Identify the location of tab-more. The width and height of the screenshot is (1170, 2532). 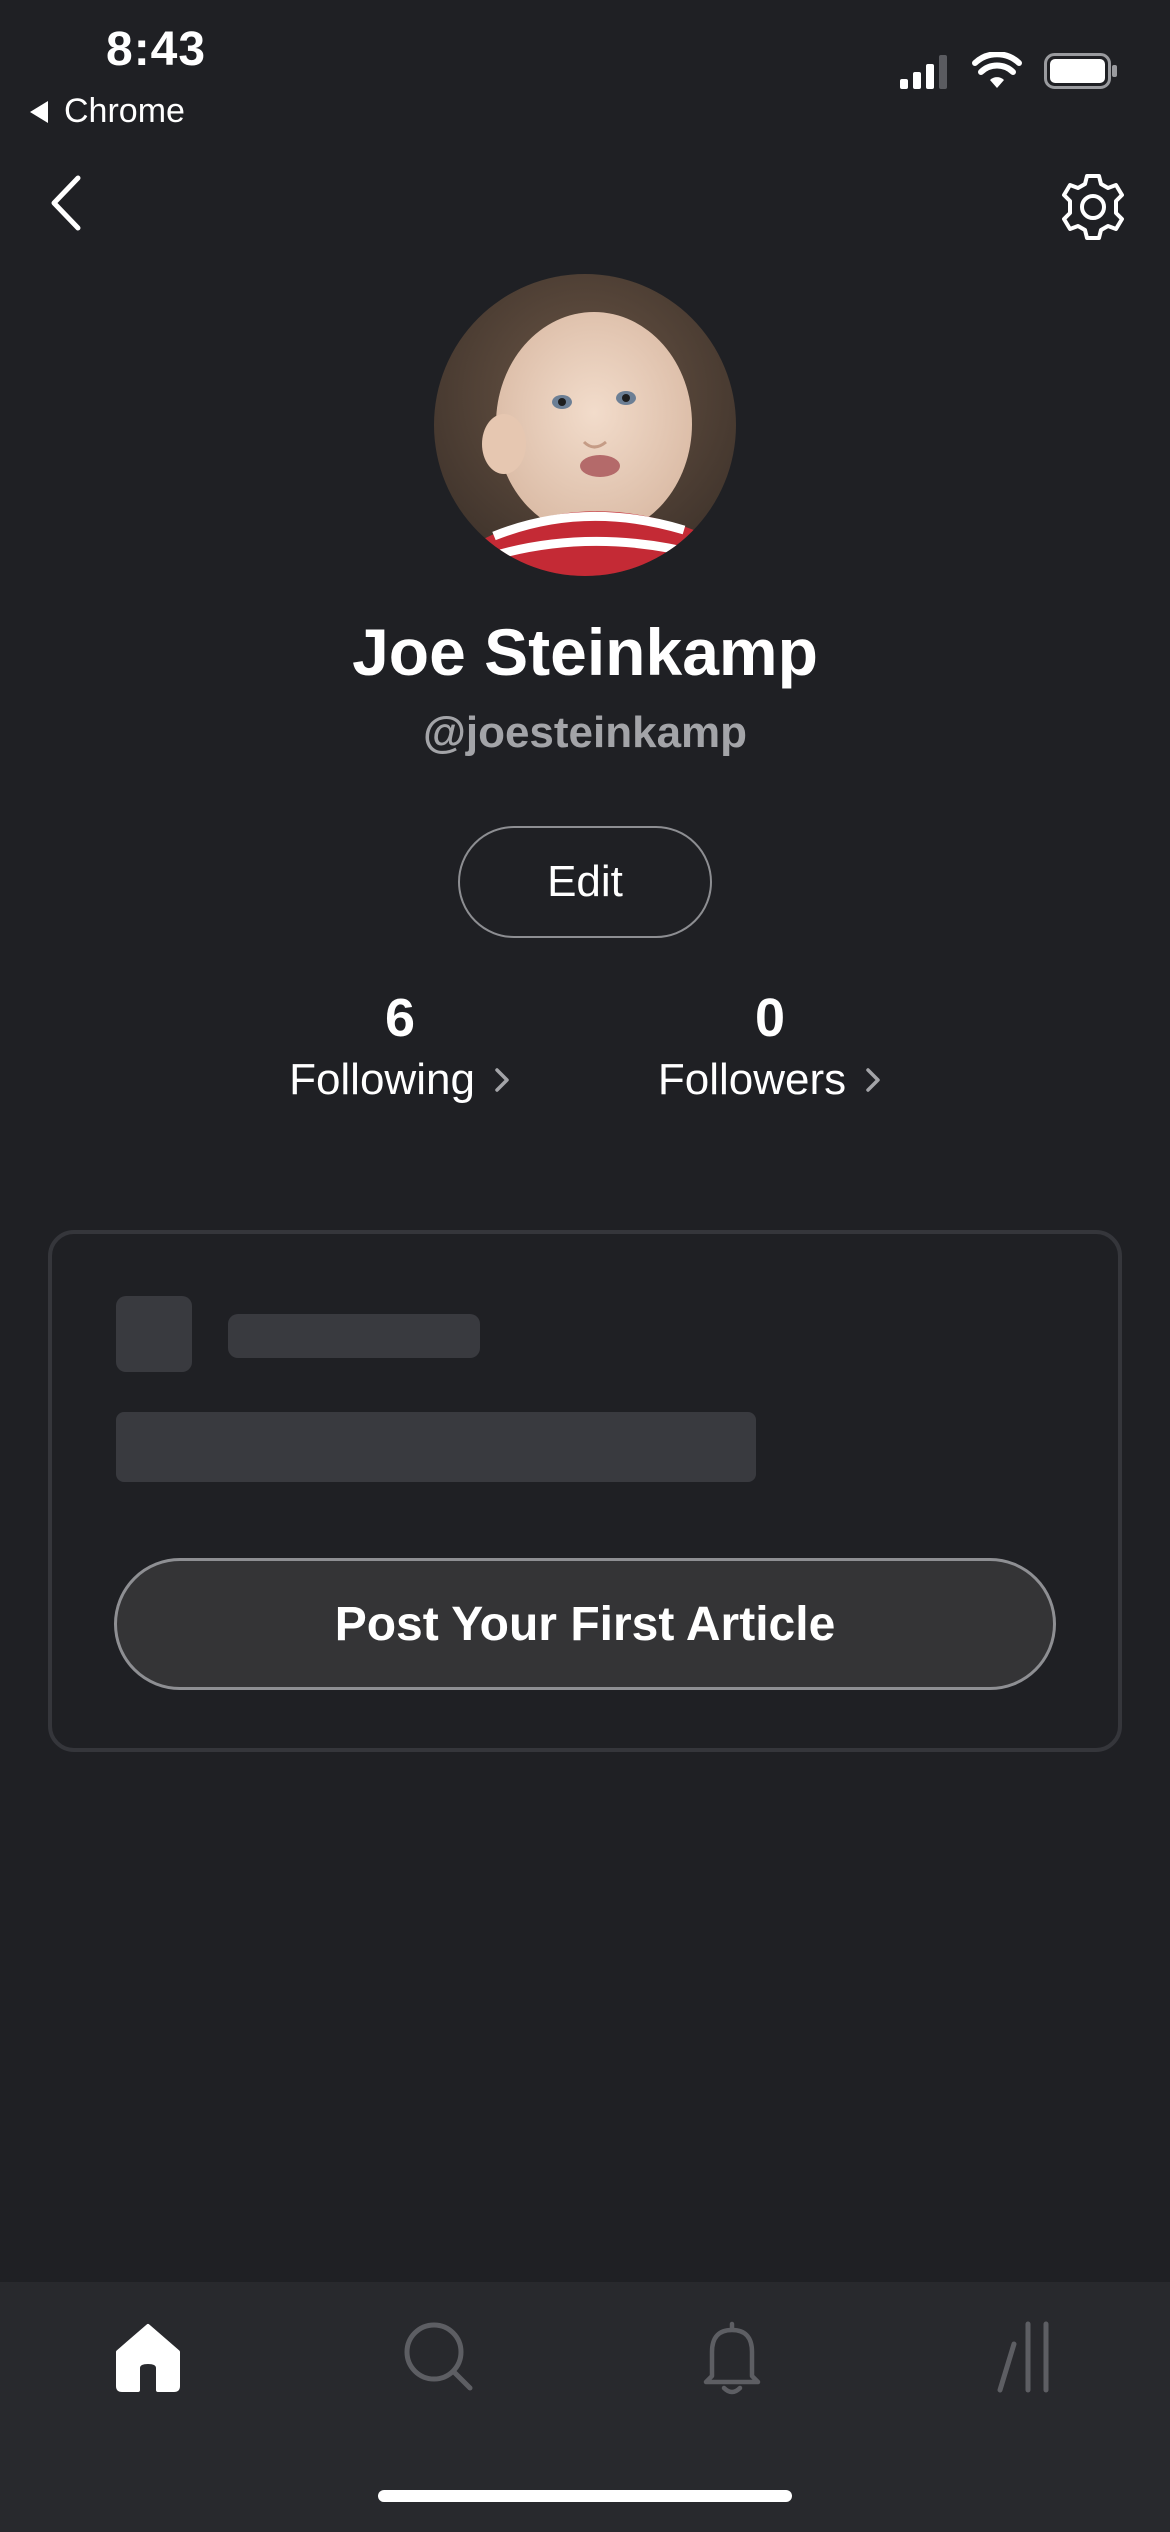
(1026, 2356).